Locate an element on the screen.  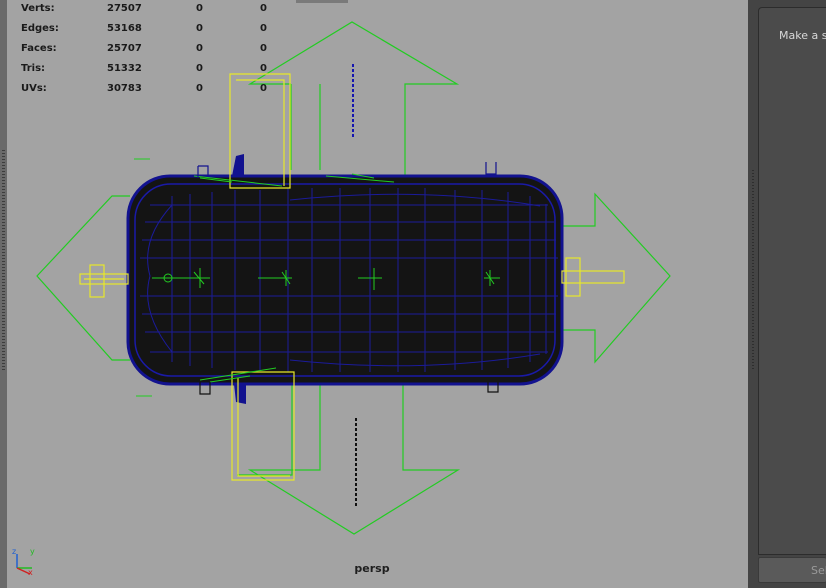
hud-value: 30783 is located at coordinates (124, 88).